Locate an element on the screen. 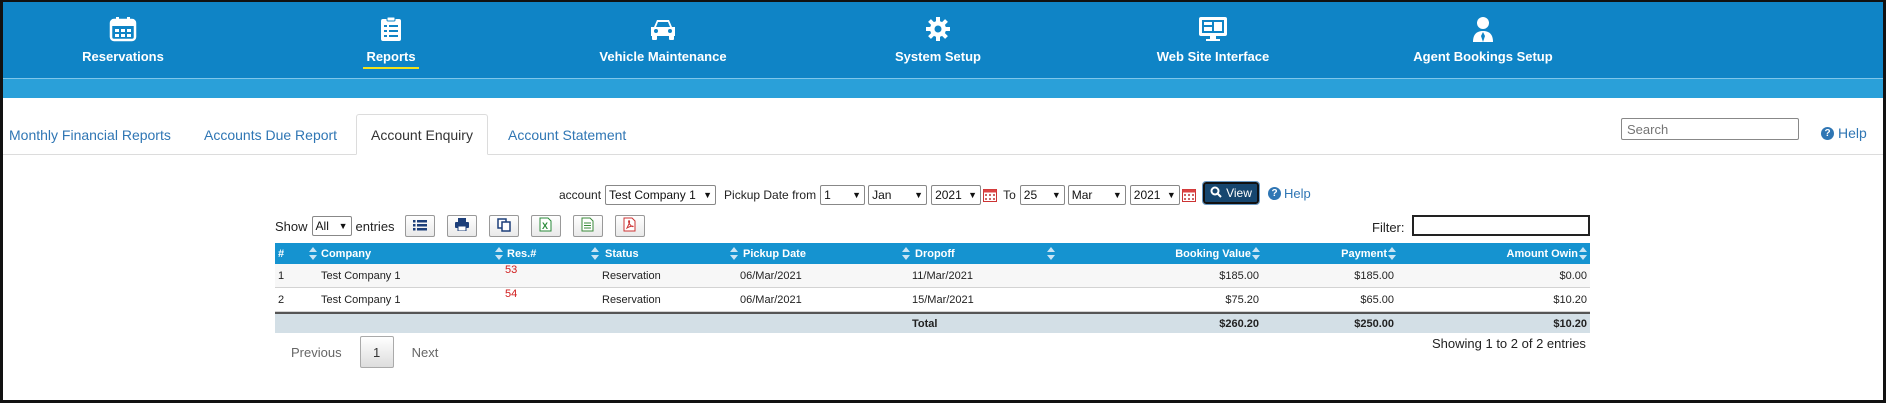 This screenshot has height=403, width=1886. account-value: Test Company 1 is located at coordinates (652, 195).